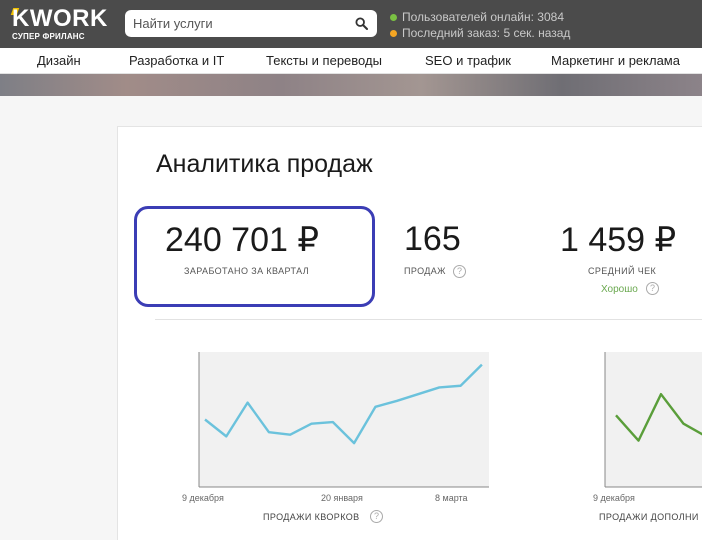 The image size is (702, 540). I want to click on chart2-title: ПРОДАЖИ ДОПОЛНИ, so click(649, 517).